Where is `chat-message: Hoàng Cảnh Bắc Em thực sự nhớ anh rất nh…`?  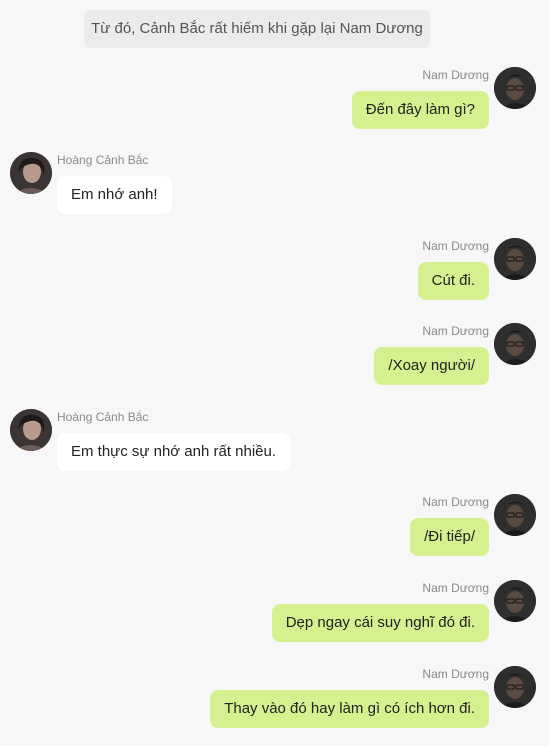
chat-message: Hoàng Cảnh Bắc Em thực sự nhớ anh rất nh… is located at coordinates (274, 449).